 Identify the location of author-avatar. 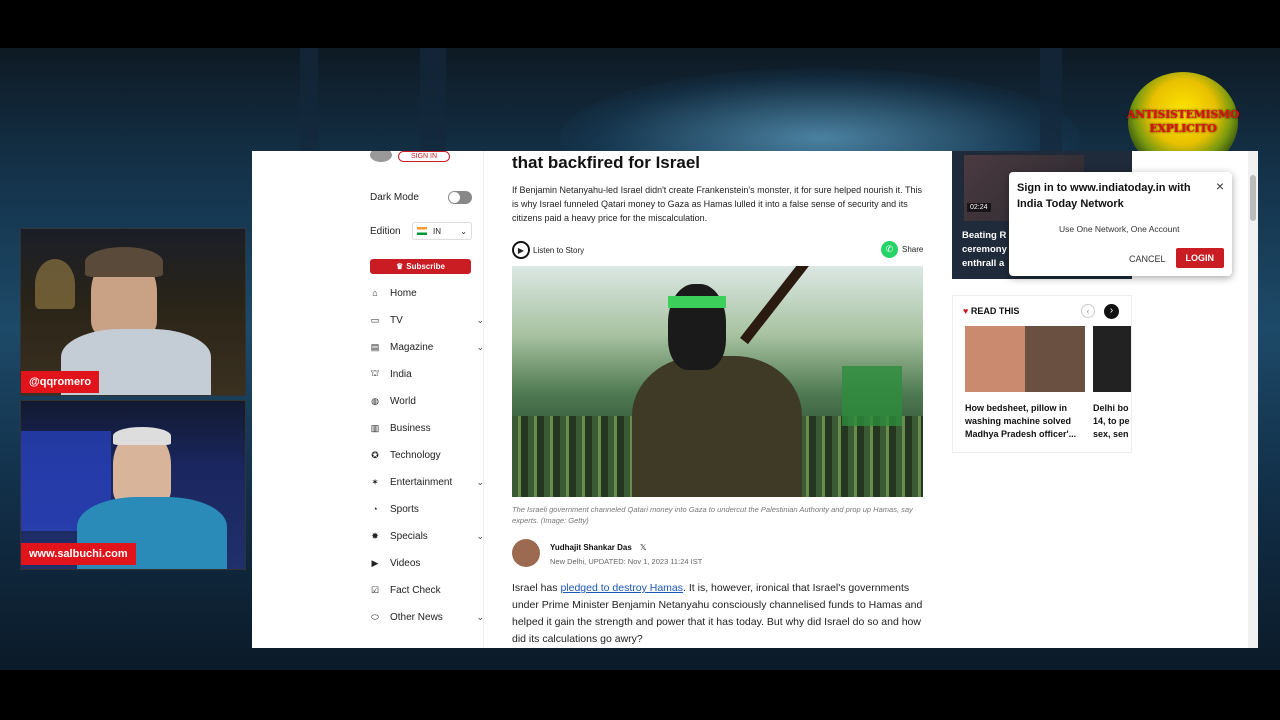
(526, 553).